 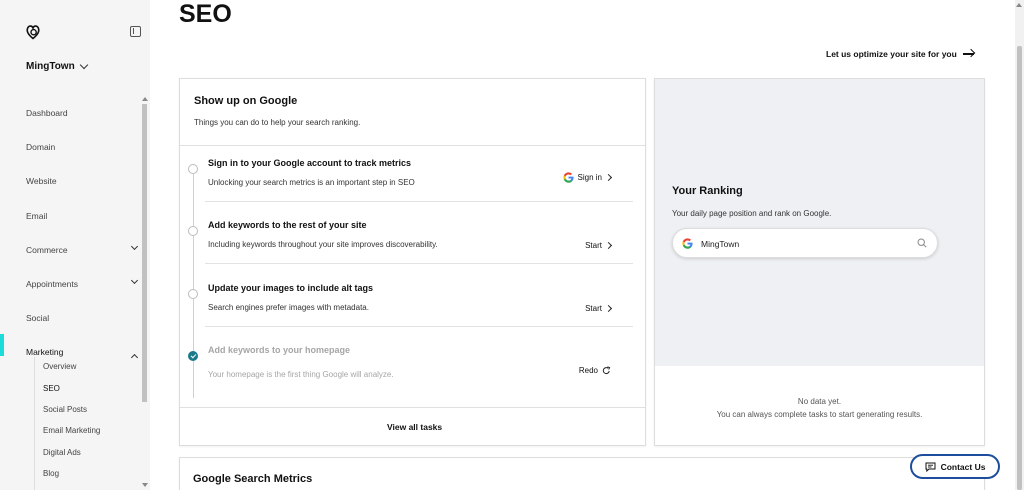 I want to click on page-title: SEO, so click(x=205, y=14).